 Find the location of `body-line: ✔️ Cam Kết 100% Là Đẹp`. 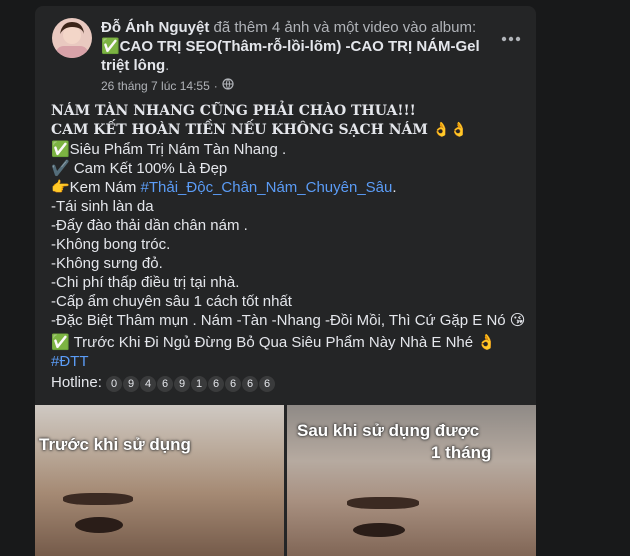

body-line: ✔️ Cam Kết 100% Là Đẹp is located at coordinates (139, 168).